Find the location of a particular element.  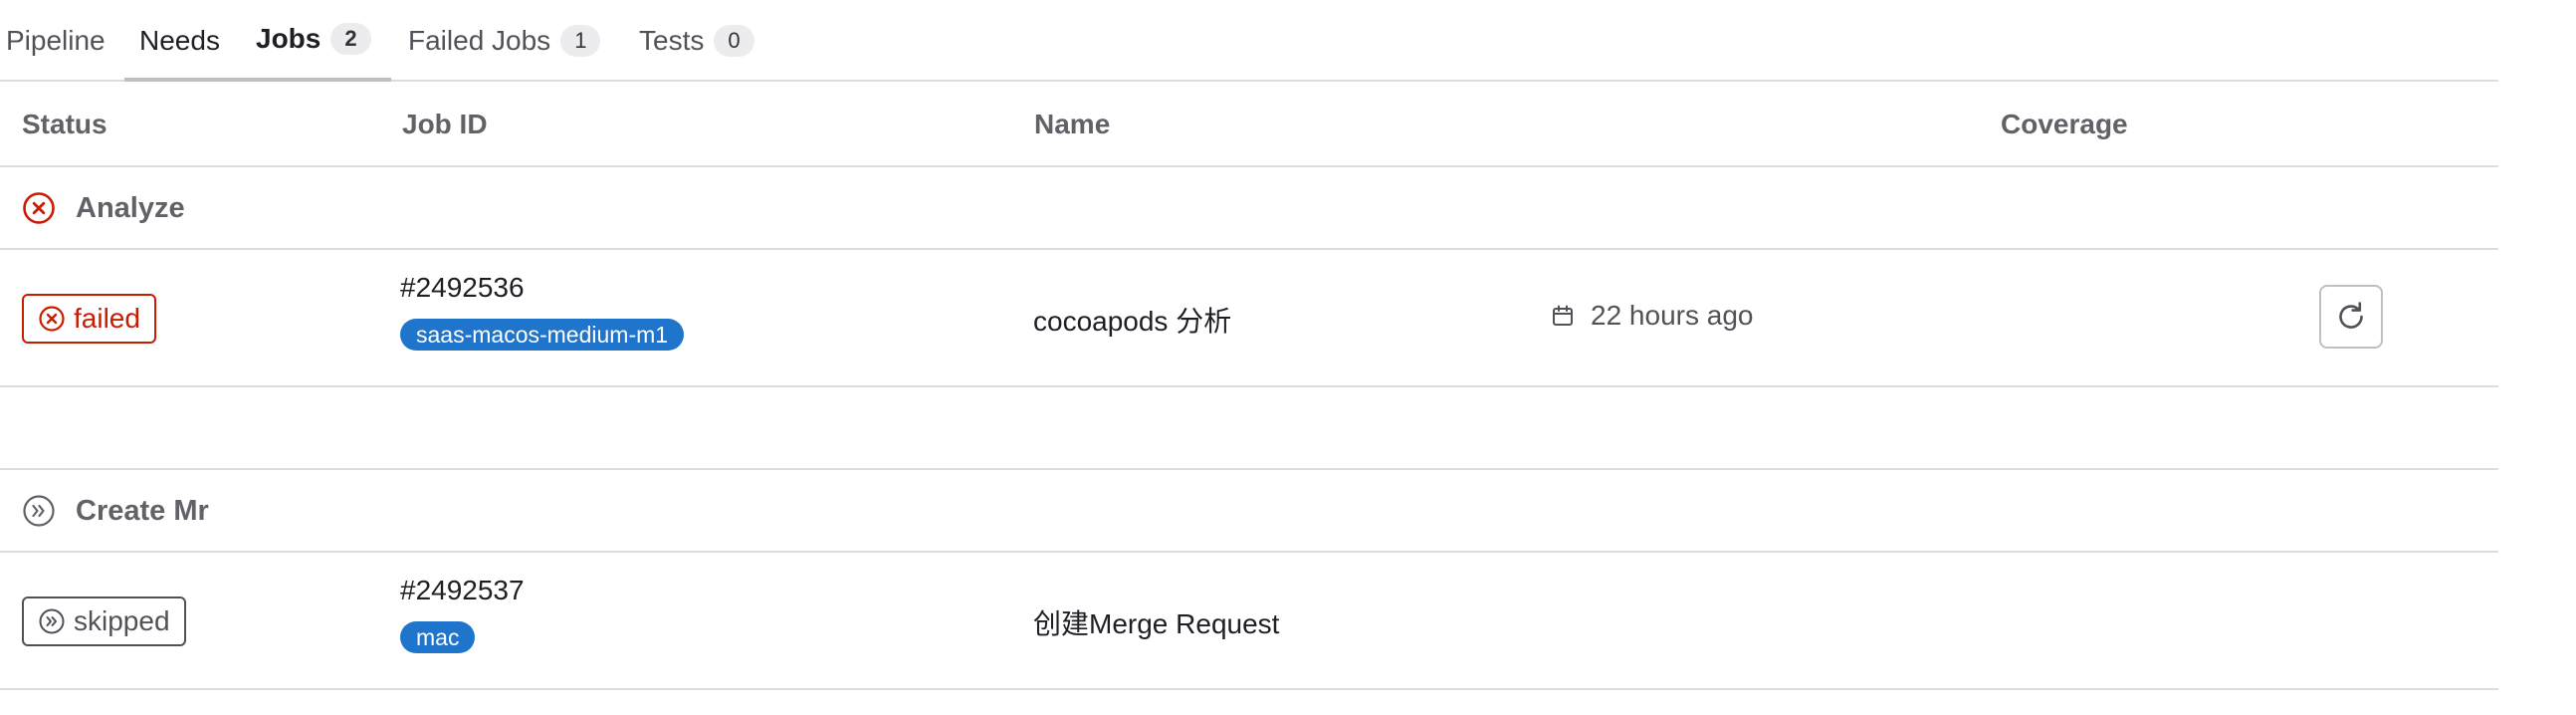

runner-tag: saas-macos-medium-m1 is located at coordinates (542, 335).